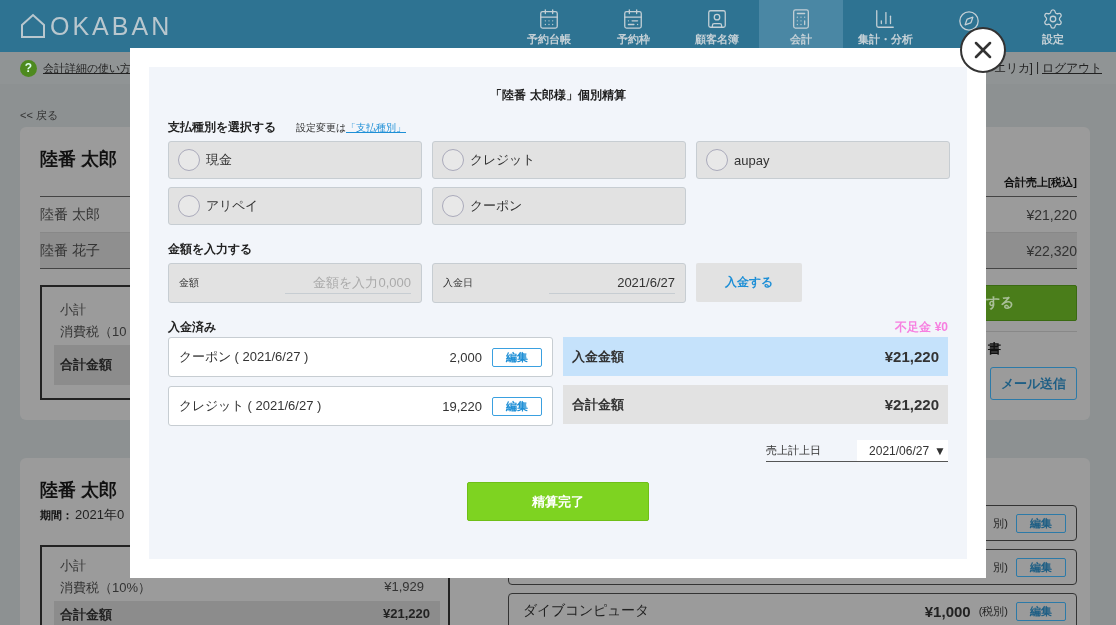 Image resolution: width=1116 pixels, height=625 pixels. I want to click on entry-amount: 2,000, so click(465, 357).